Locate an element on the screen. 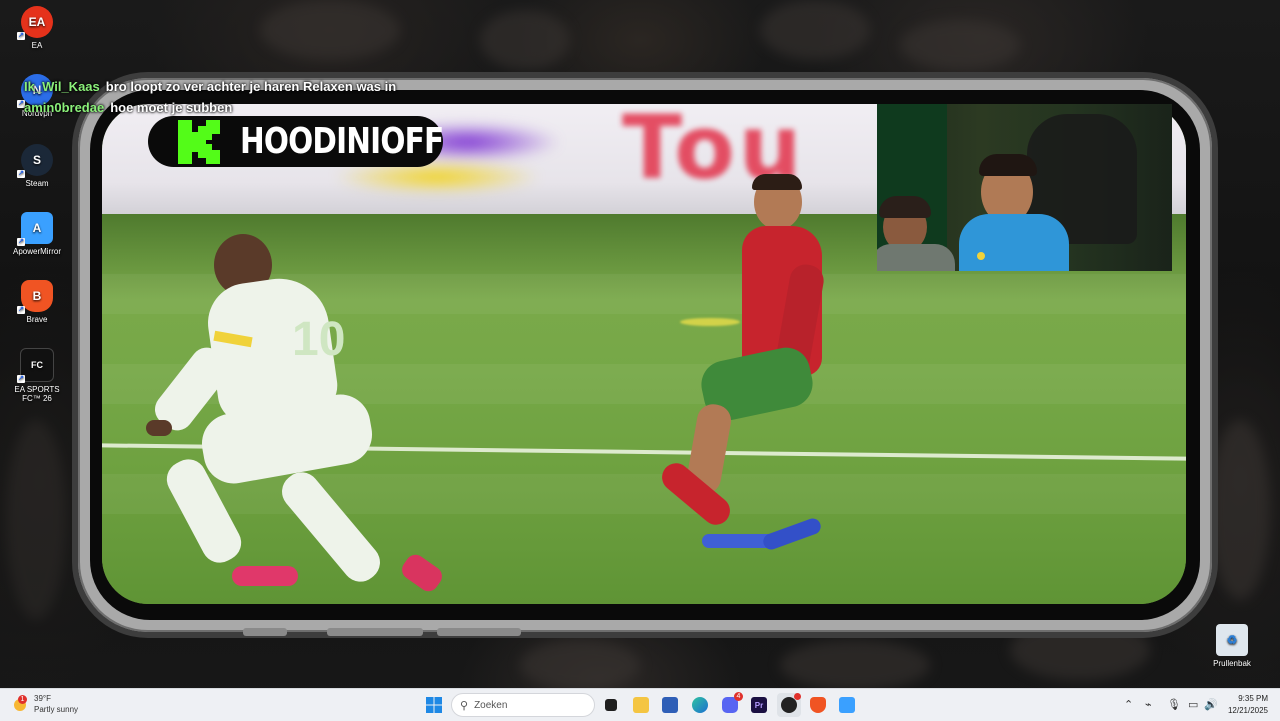  player-shirt-number: 10 is located at coordinates (319, 339).